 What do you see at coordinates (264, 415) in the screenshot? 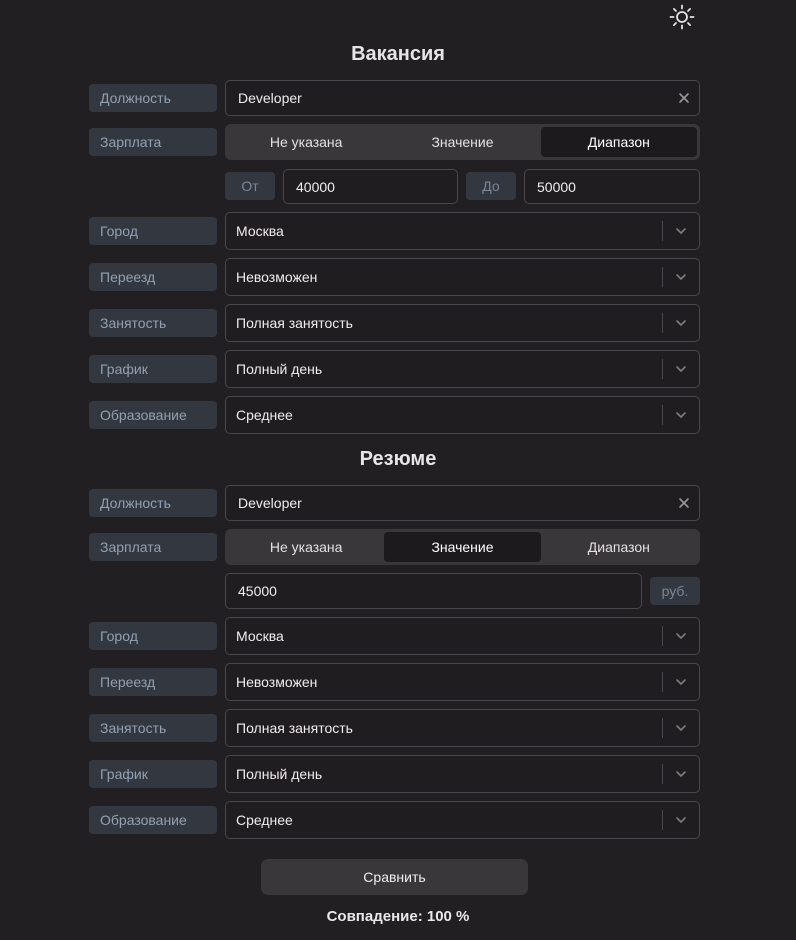
I see `vacancy-education-value: Среднее` at bounding box center [264, 415].